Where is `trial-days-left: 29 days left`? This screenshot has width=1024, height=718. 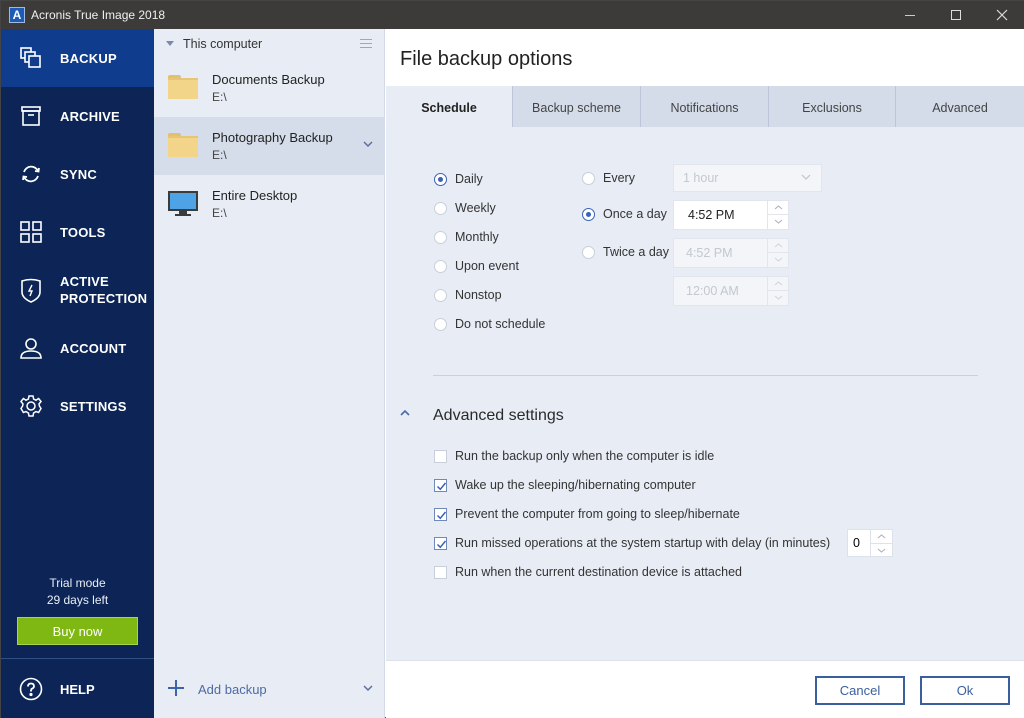 trial-days-left: 29 days left is located at coordinates (77, 600).